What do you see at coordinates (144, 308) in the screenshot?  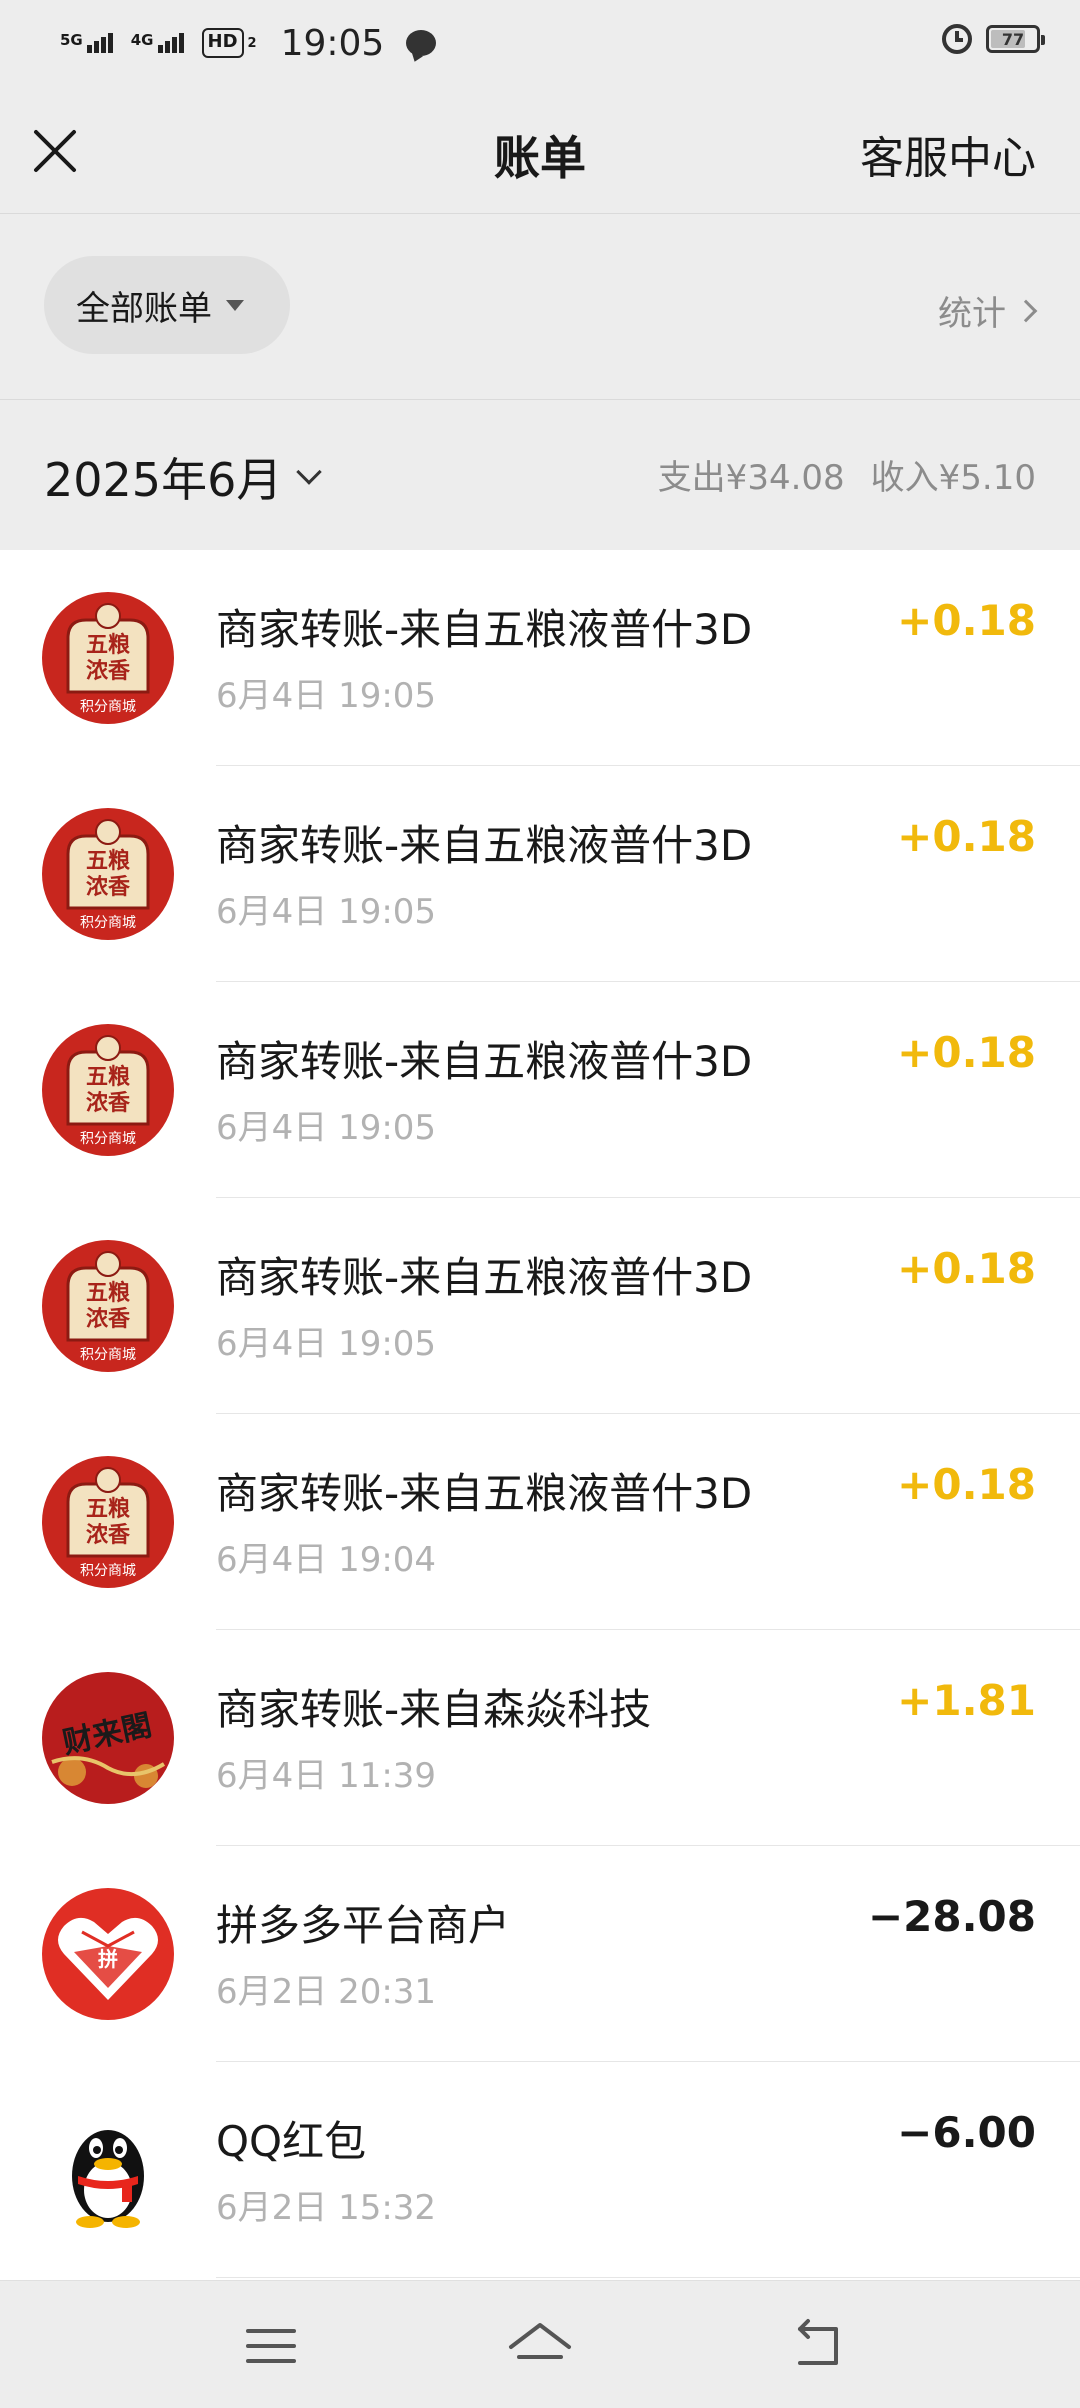 I see `all-bills-label: 全部账单` at bounding box center [144, 308].